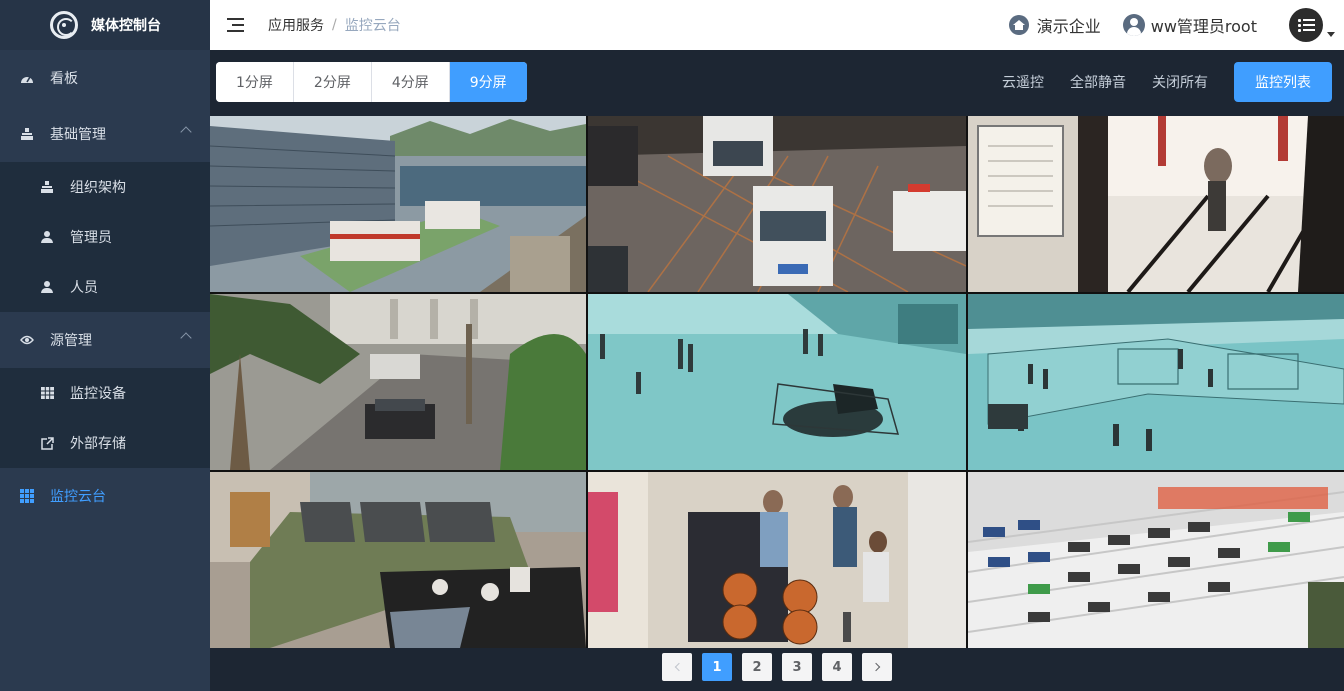 The image size is (1344, 691). I want to click on logo-icon, so click(64, 25).